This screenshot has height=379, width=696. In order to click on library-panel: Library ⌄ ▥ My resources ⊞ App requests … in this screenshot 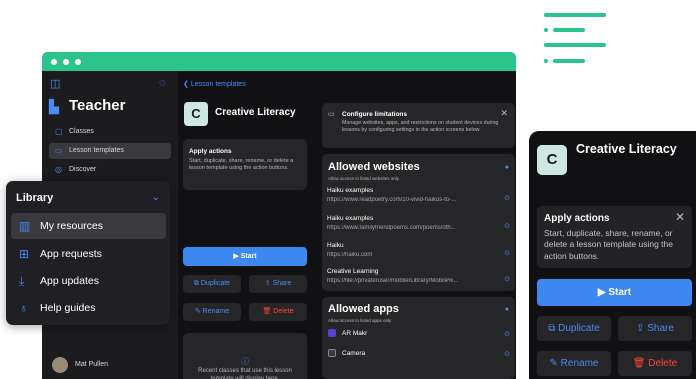, I will do `click(88, 253)`.